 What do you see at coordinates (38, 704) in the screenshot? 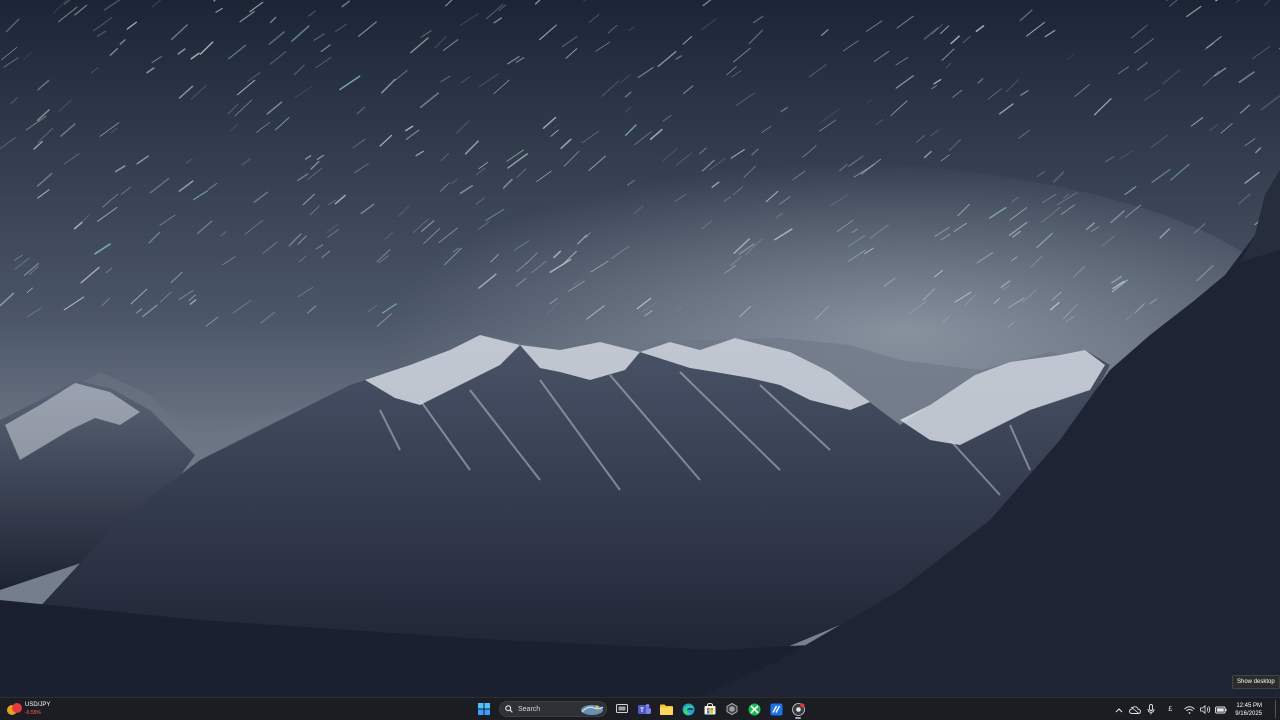
I see `widget-currency-pair: USD/JPY` at bounding box center [38, 704].